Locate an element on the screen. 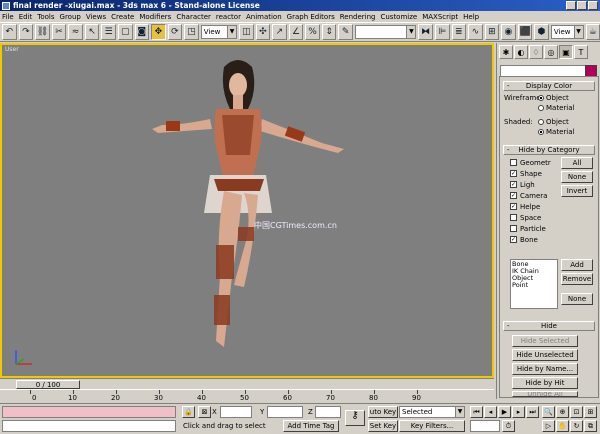 The width and height of the screenshot is (600, 434). named-selection-icon: ✎ is located at coordinates (345, 32).